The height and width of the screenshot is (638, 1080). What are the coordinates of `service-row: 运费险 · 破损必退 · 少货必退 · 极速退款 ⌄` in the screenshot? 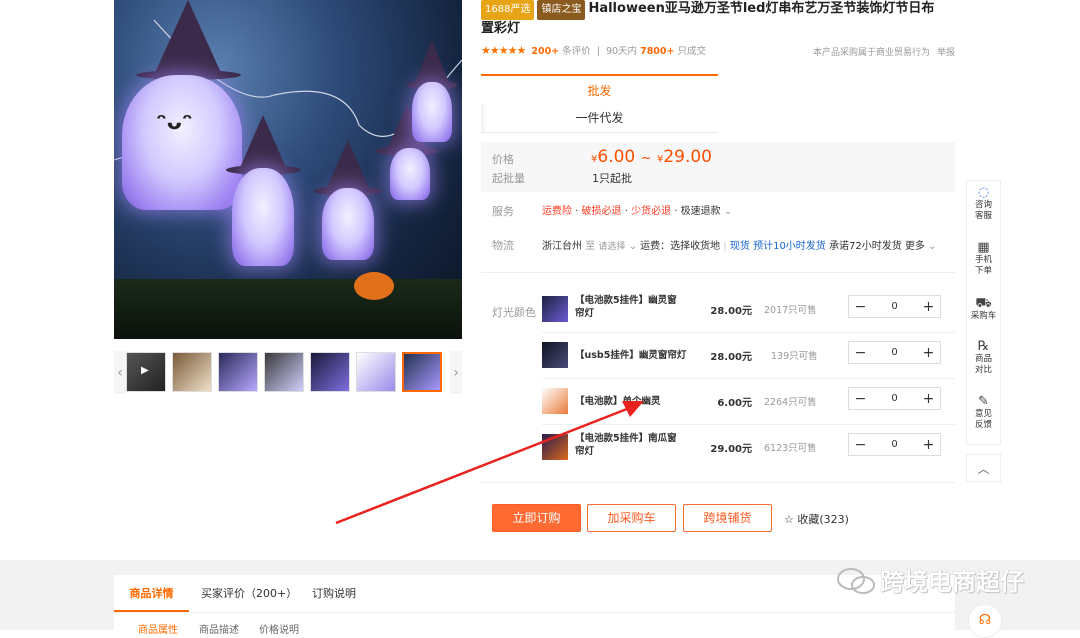 It's located at (637, 211).